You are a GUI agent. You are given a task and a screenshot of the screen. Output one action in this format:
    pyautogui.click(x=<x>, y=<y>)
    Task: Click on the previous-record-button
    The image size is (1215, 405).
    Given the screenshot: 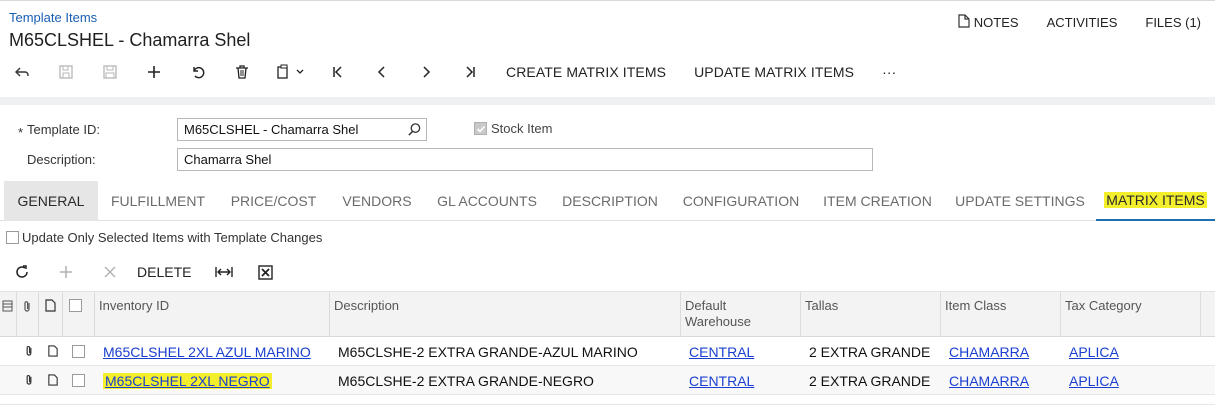 What is the action you would take?
    pyautogui.click(x=382, y=72)
    